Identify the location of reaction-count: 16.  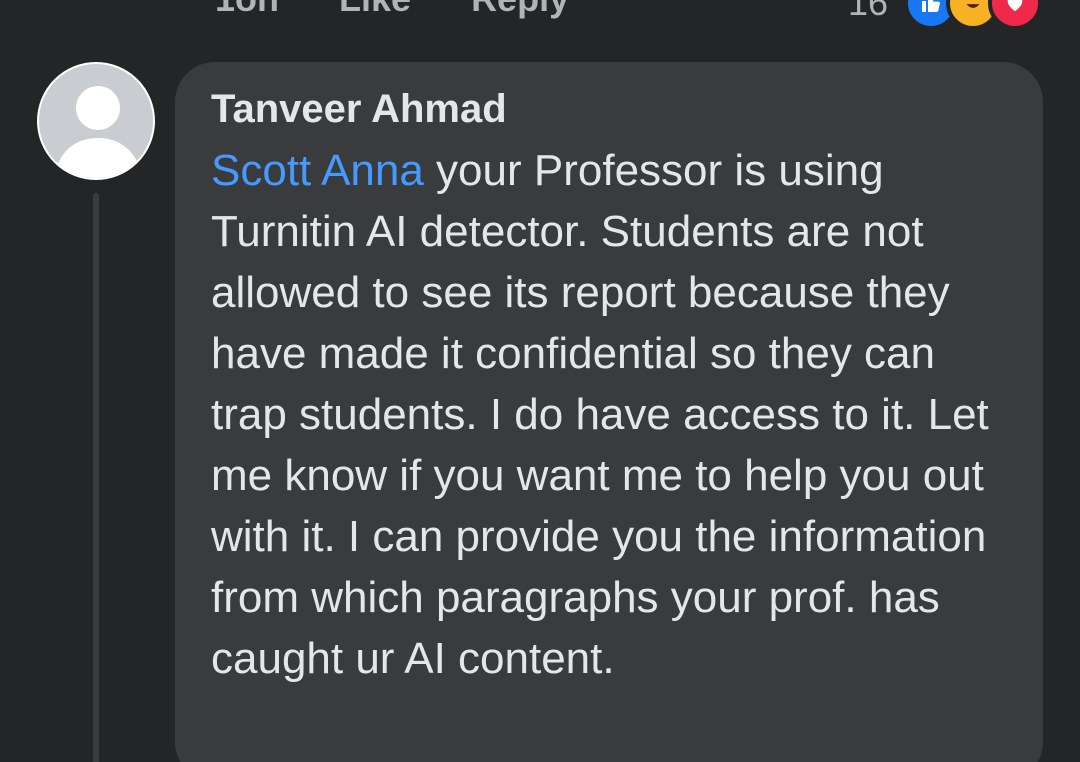
(868, 12).